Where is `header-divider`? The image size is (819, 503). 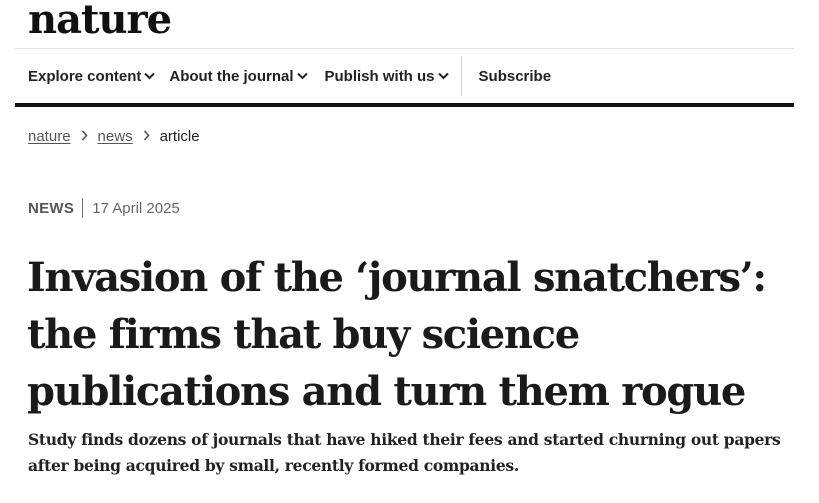
header-divider is located at coordinates (404, 48).